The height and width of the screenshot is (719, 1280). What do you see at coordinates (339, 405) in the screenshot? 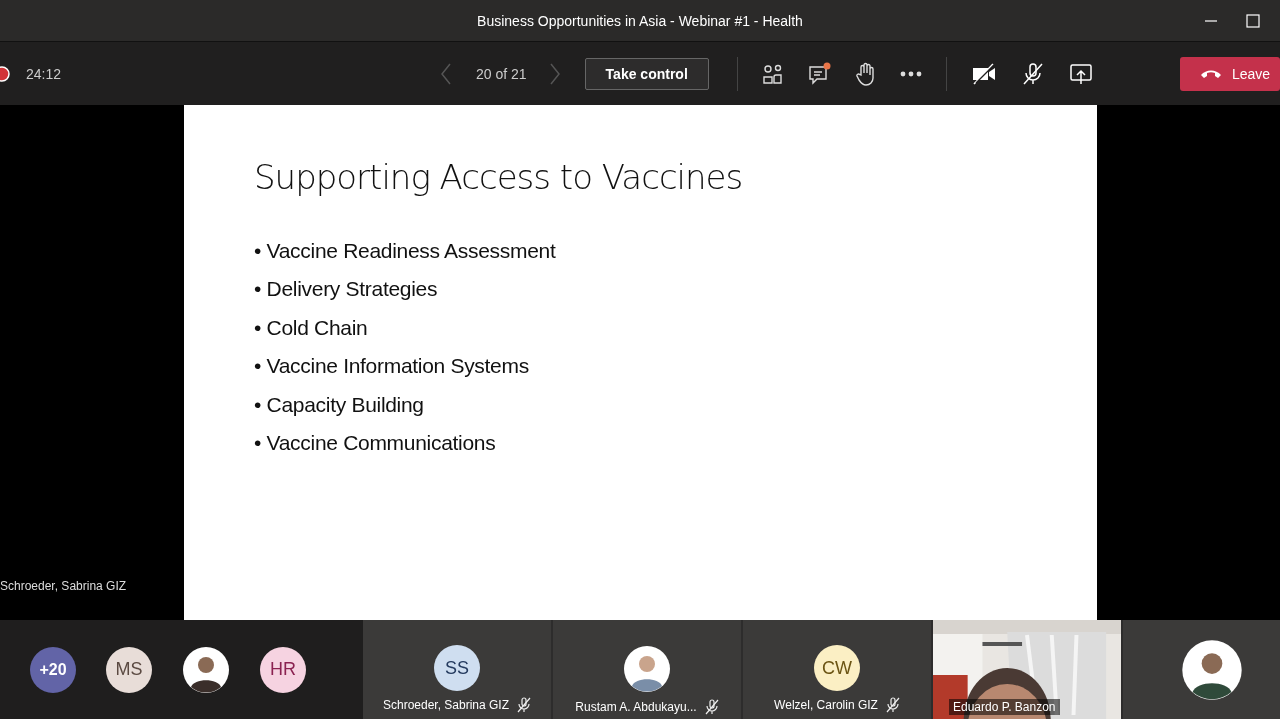
I see `slide-bullet: • Capacity Building` at bounding box center [339, 405].